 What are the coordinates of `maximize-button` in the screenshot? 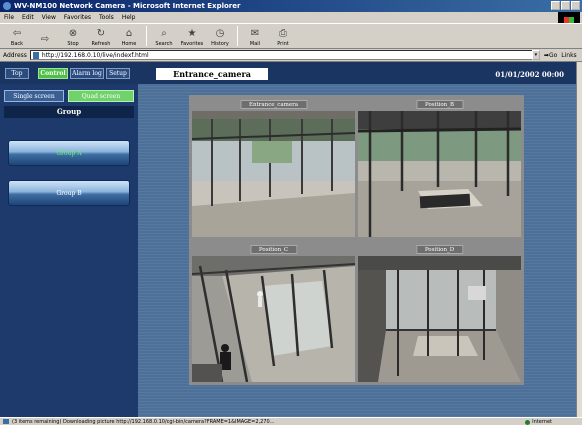 It's located at (565, 5).